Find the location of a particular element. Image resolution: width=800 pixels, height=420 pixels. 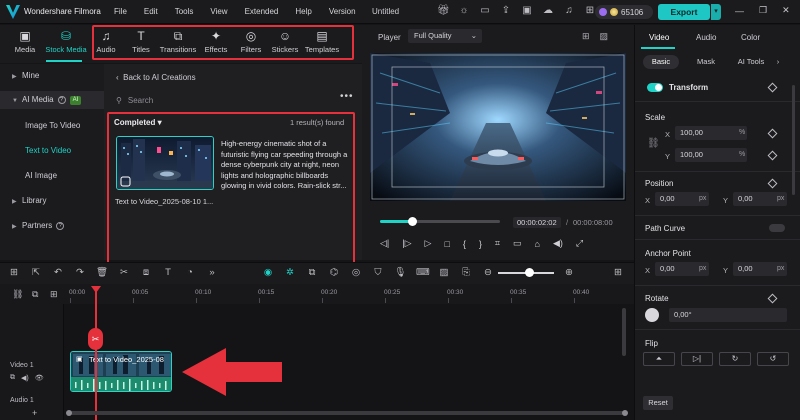

tab-color: Color is located at coordinates (750, 37).